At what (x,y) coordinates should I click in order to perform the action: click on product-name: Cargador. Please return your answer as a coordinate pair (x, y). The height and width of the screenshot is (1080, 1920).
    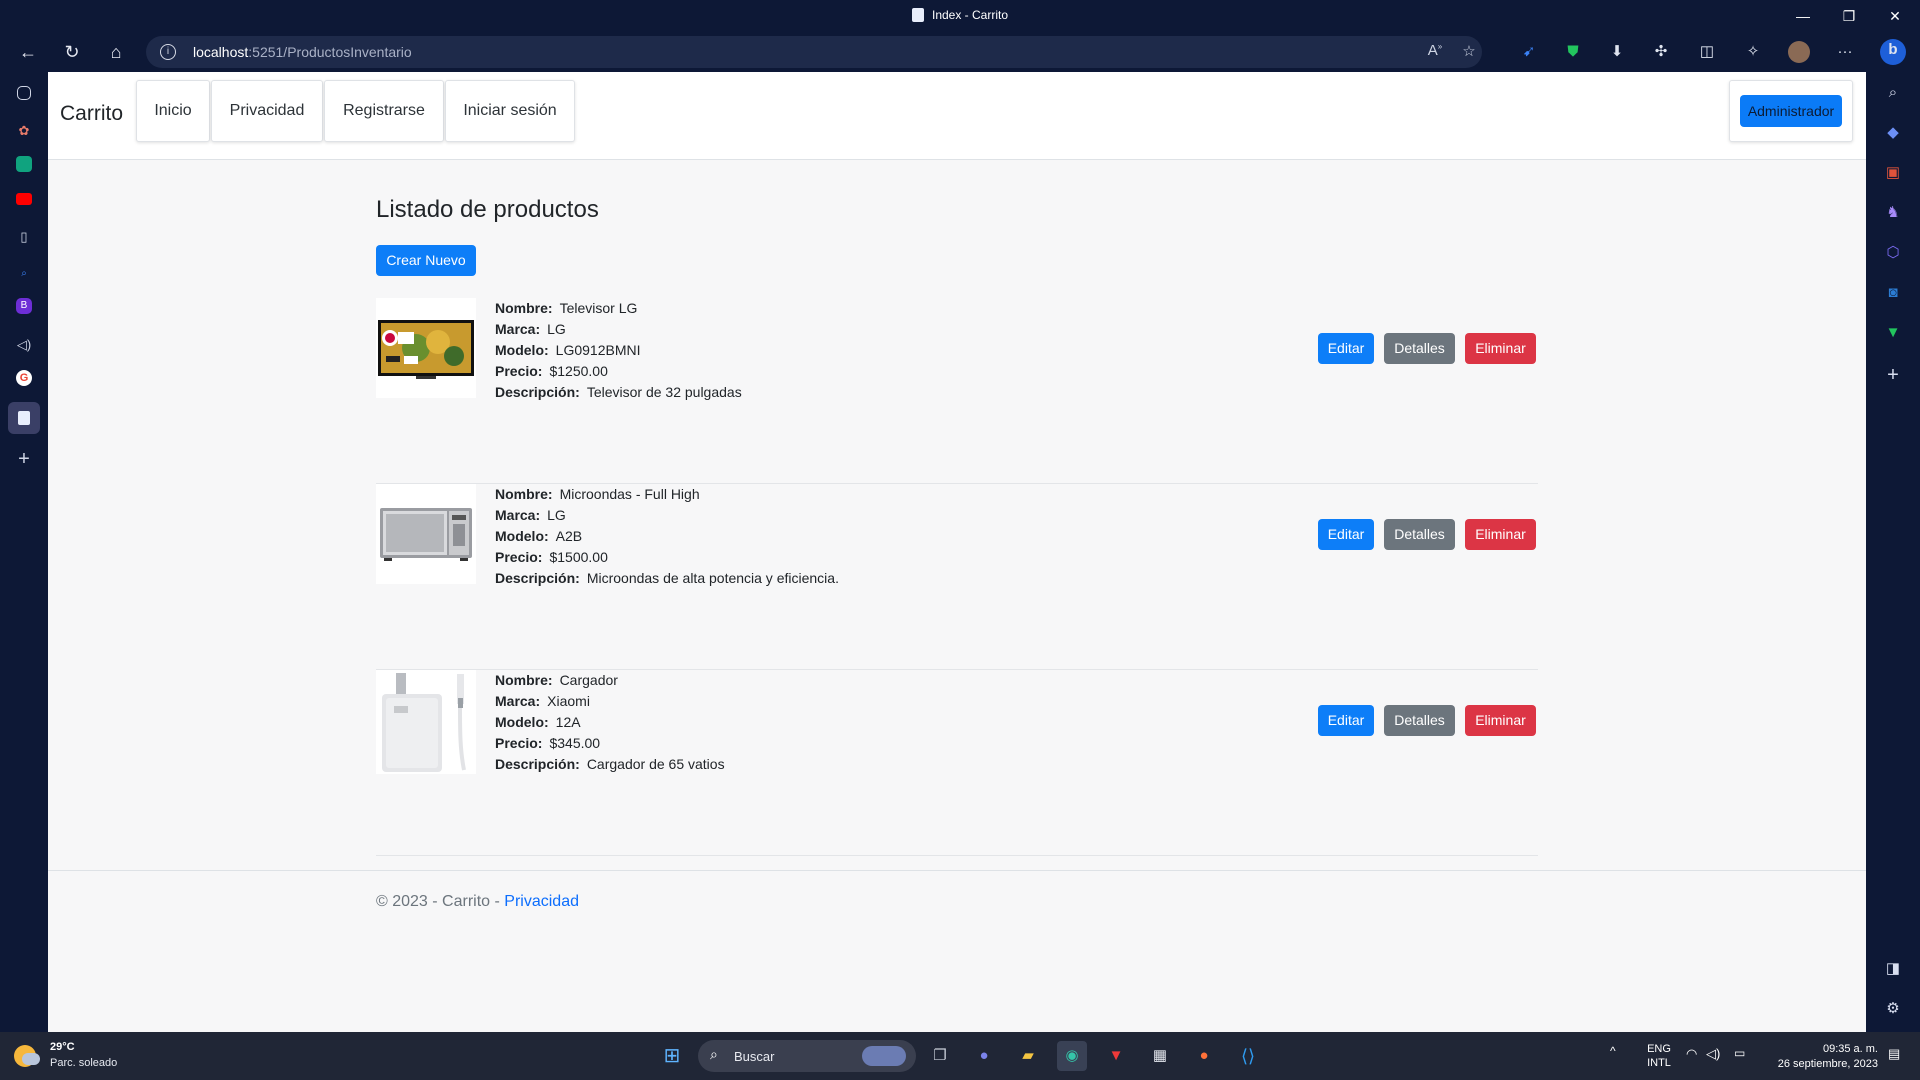
    Looking at the image, I should click on (588, 680).